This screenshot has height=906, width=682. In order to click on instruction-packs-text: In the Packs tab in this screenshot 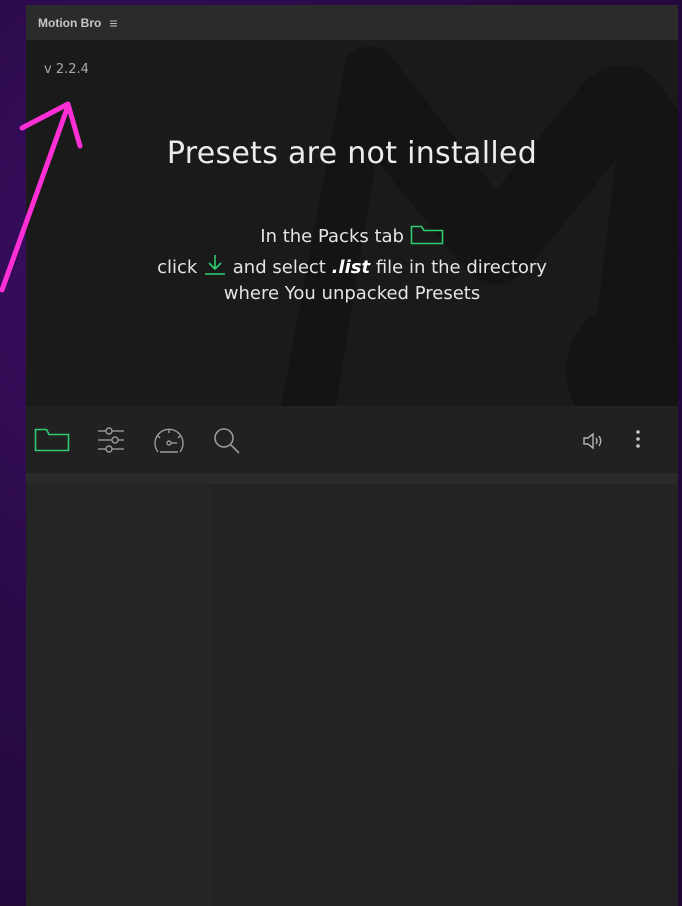, I will do `click(332, 236)`.